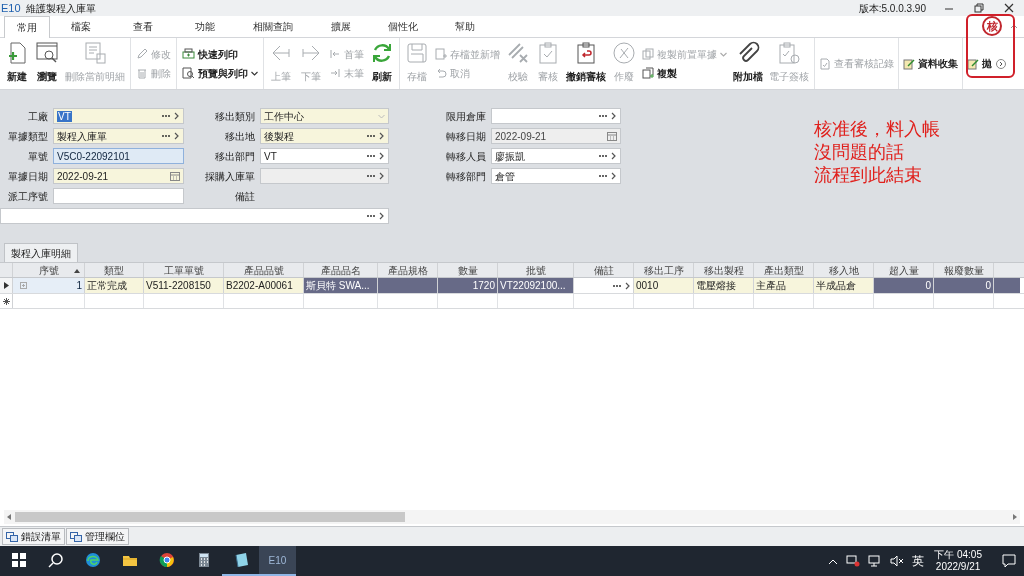  What do you see at coordinates (904, 270) in the screenshot?
I see `column-header: 超入量` at bounding box center [904, 270].